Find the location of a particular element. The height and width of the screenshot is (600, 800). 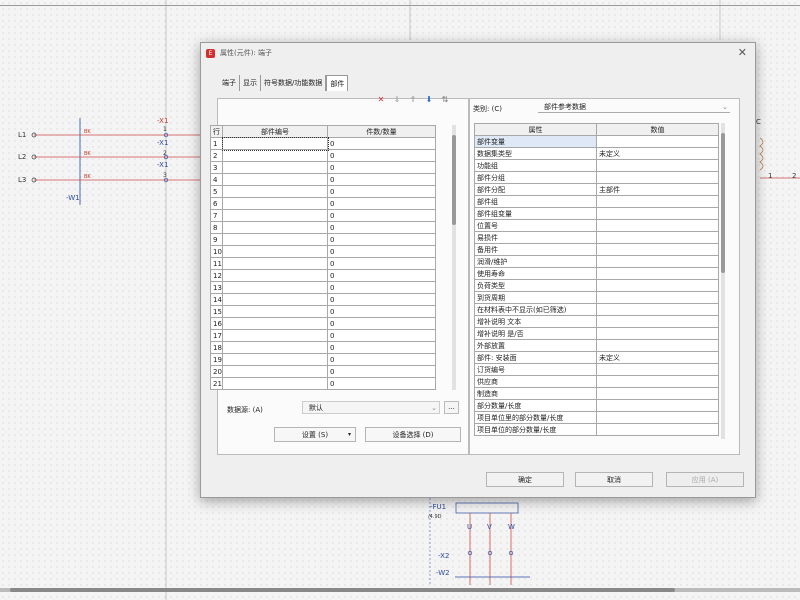

apply-button: 应用 (A) is located at coordinates (705, 479).